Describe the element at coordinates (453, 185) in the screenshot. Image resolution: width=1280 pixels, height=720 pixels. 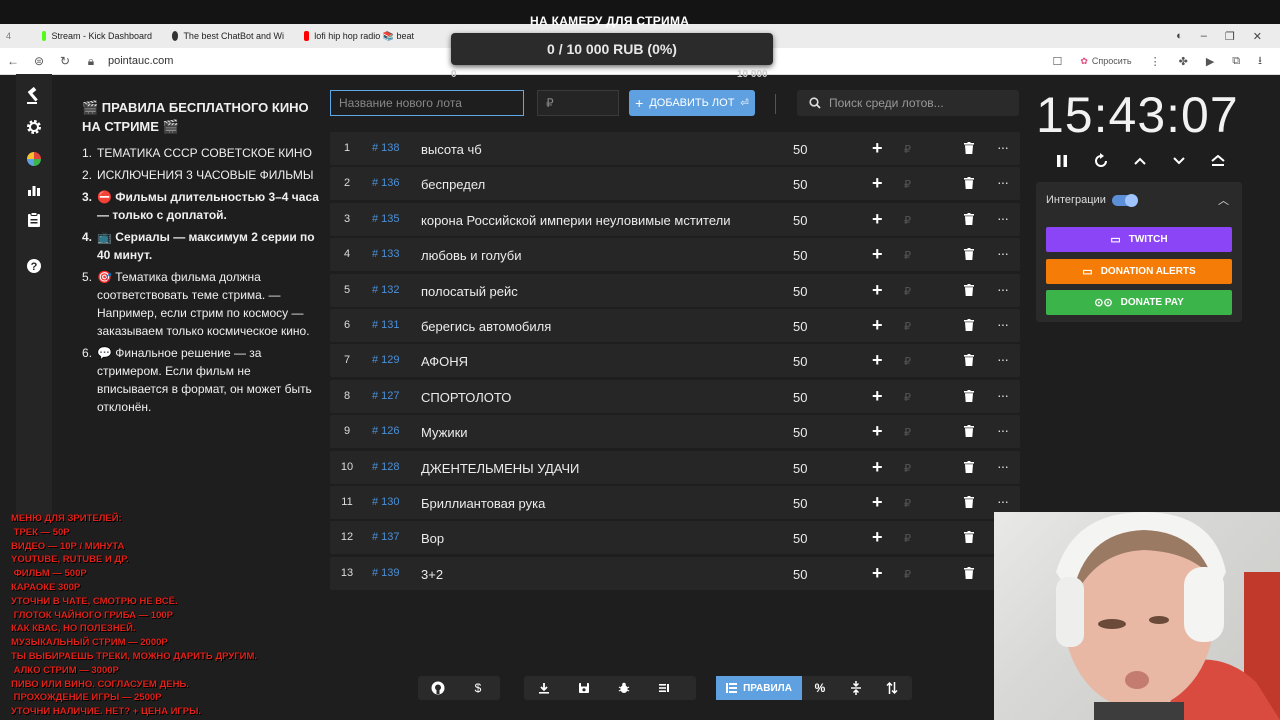
I see `lot-name: беспредел` at that location.